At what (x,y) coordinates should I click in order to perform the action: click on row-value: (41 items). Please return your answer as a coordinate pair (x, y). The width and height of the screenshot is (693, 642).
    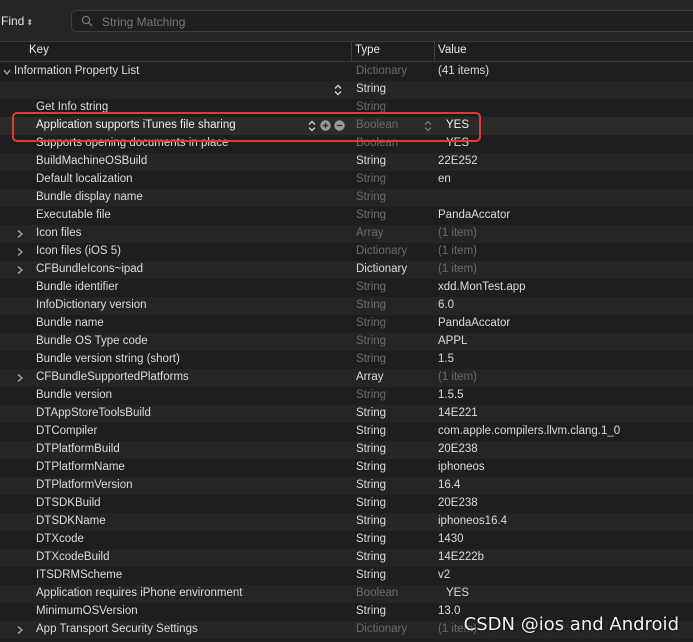
    Looking at the image, I should click on (563, 71).